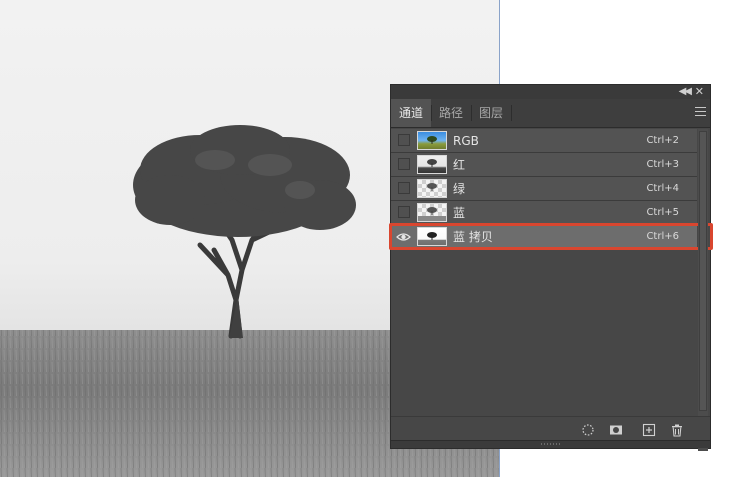 This screenshot has width=729, height=477. What do you see at coordinates (649, 430) in the screenshot?
I see `new-channel-icon` at bounding box center [649, 430].